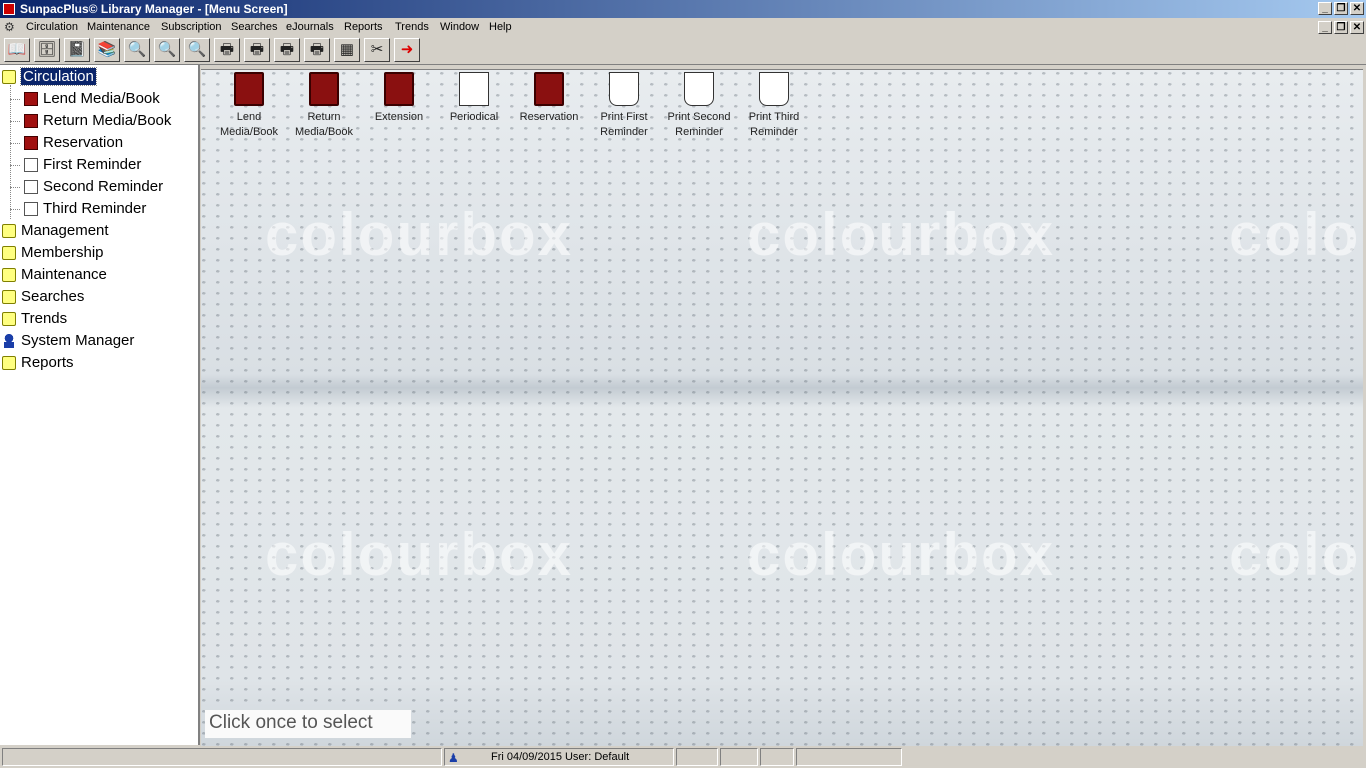 This screenshot has width=1366, height=768. Describe the element at coordinates (699, 106) in the screenshot. I see `launcher-print-second-reminder: Print Second Reminder` at that location.